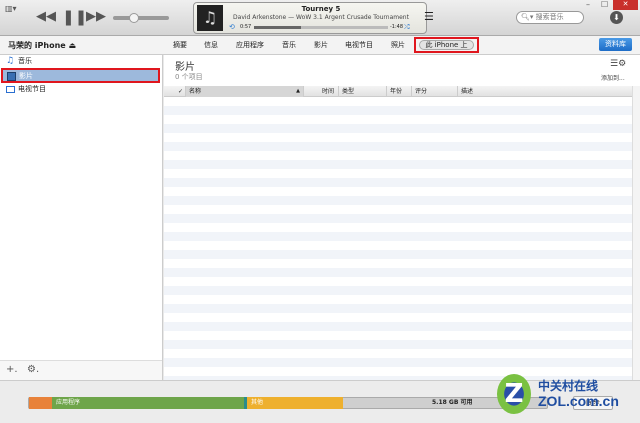 This screenshot has height=423, width=640. What do you see at coordinates (74, 17) in the screenshot?
I see `pause-button: ❚❚` at bounding box center [74, 17].